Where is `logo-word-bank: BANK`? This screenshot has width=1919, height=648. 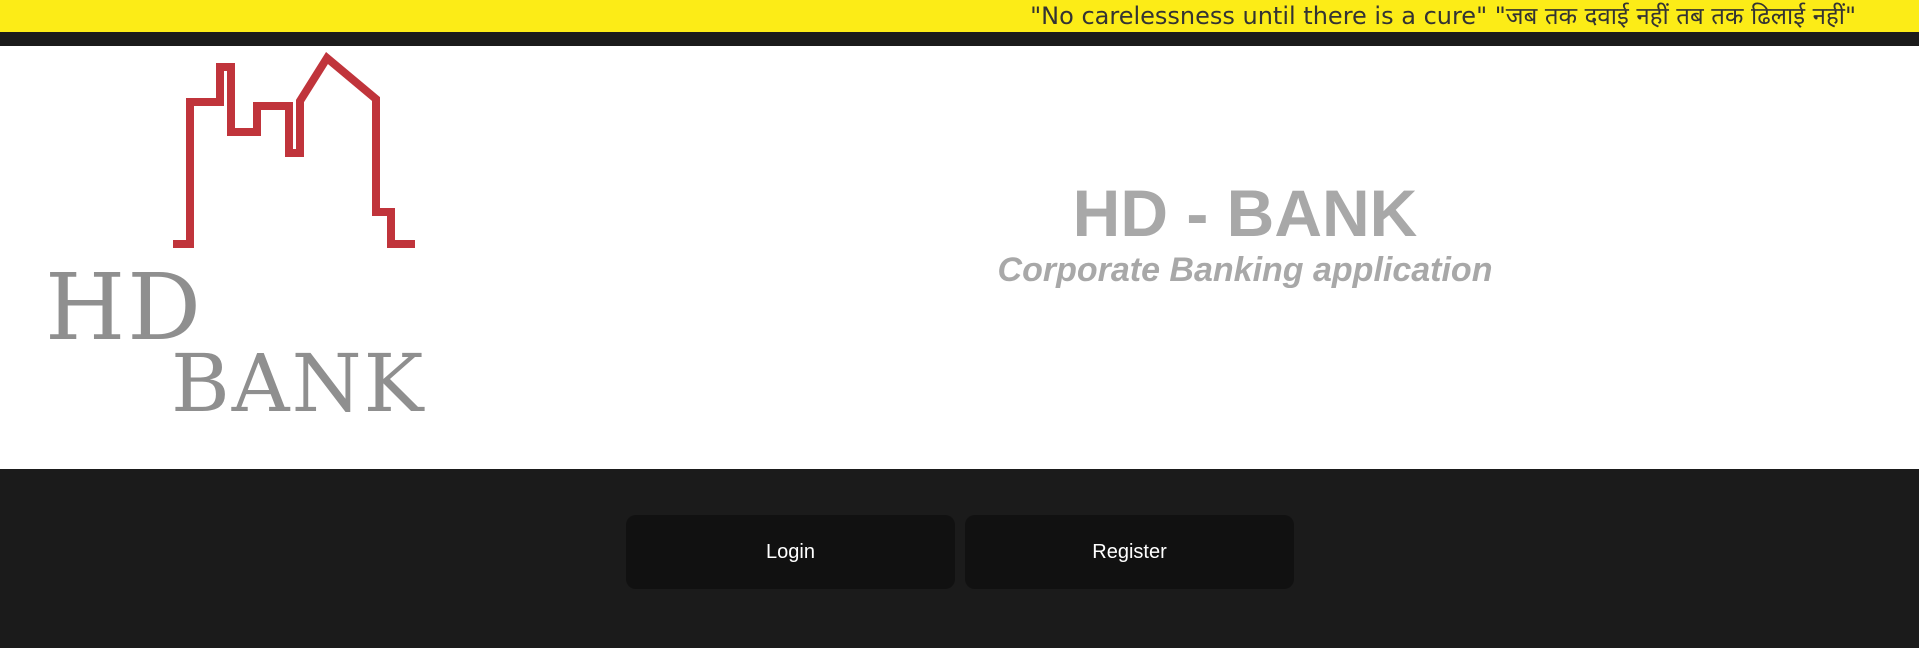 logo-word-bank: BANK is located at coordinates (298, 383).